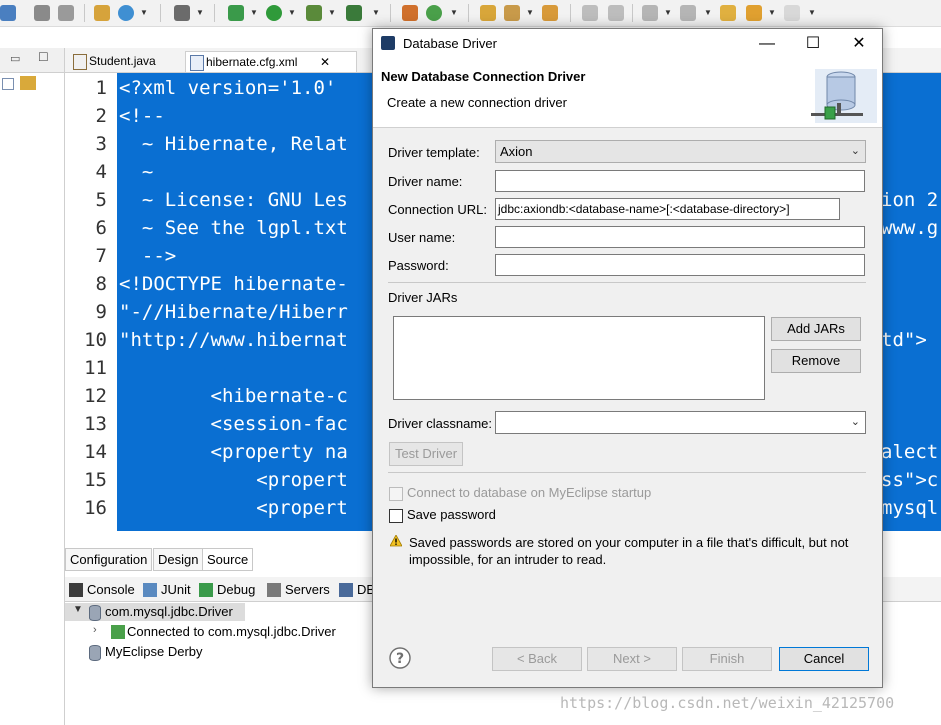  Describe the element at coordinates (314, 13) in the screenshot. I see `run-server-icon` at that location.